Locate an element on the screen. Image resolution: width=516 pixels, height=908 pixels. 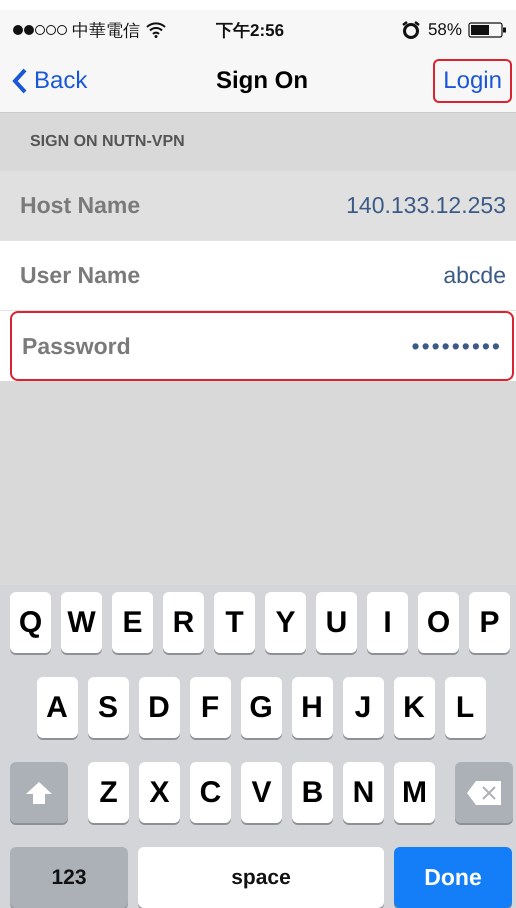
shift-key is located at coordinates (39, 792).